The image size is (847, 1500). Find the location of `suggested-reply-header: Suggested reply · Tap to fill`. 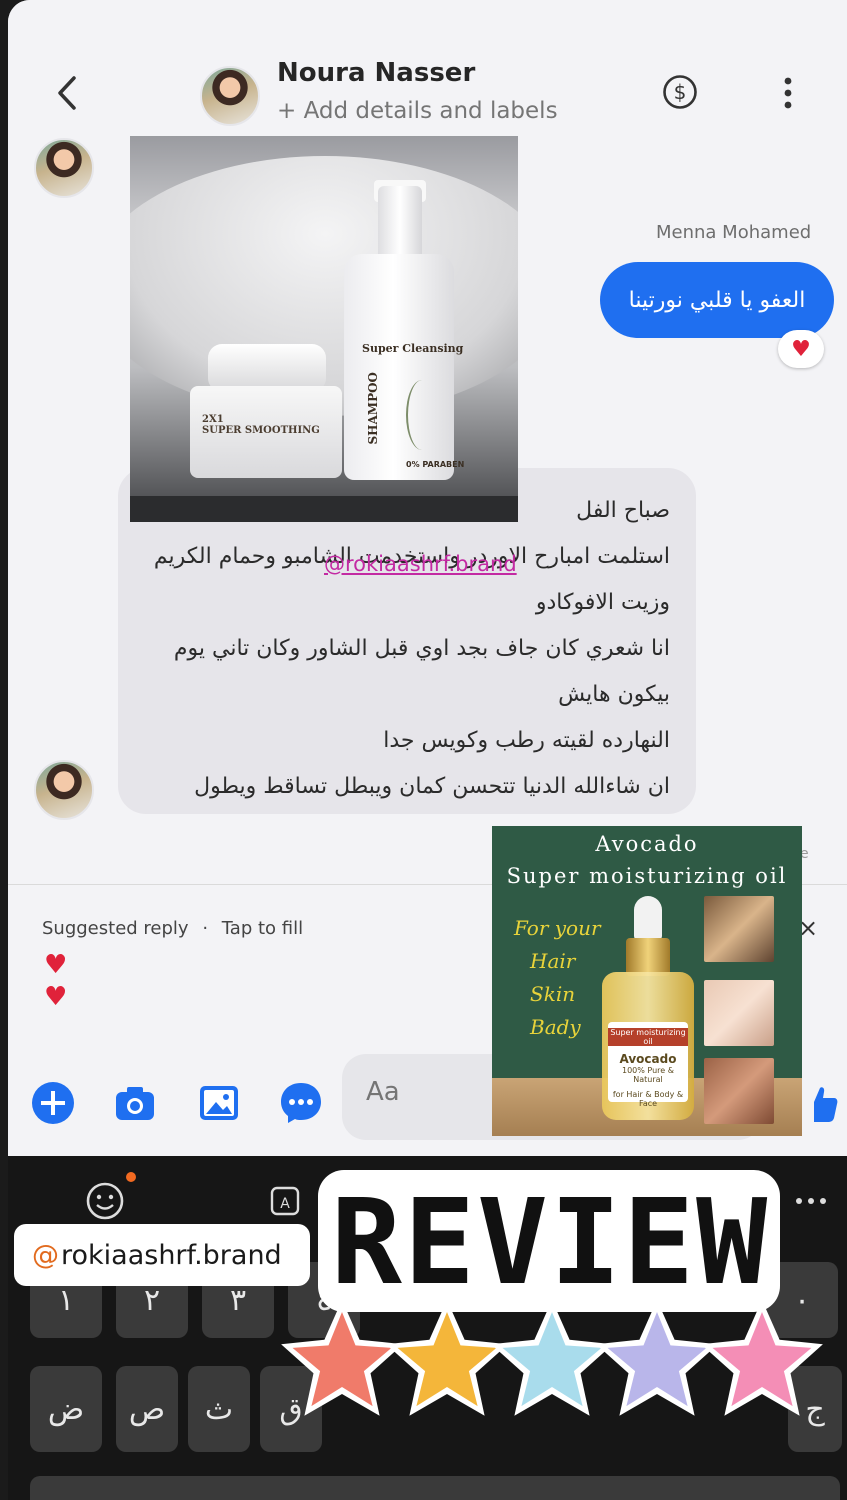

suggested-reply-header: Suggested reply · Tap to fill is located at coordinates (172, 928).